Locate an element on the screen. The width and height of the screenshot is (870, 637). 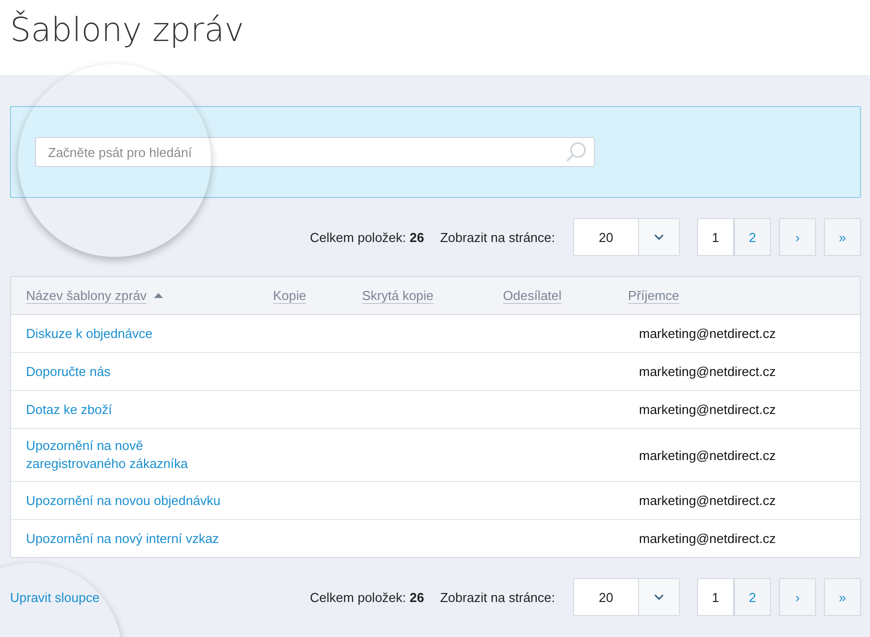
column-header: Odesílatel is located at coordinates (532, 295).